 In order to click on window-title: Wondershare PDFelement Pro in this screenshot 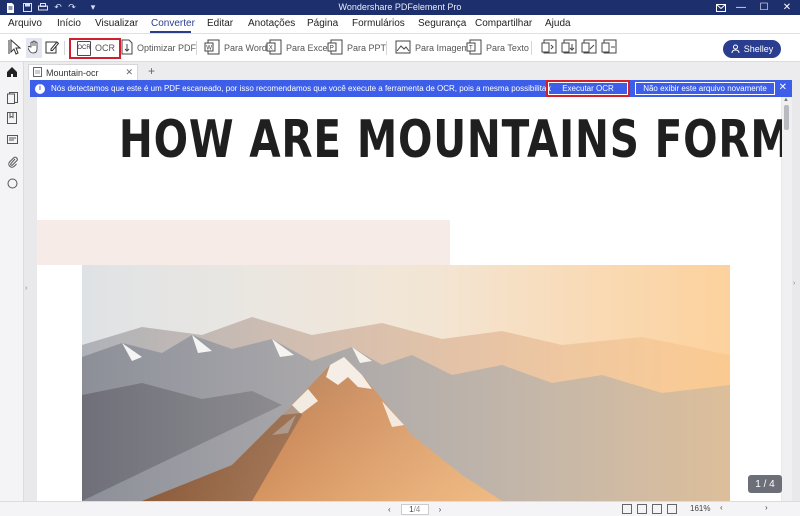, I will do `click(400, 7)`.